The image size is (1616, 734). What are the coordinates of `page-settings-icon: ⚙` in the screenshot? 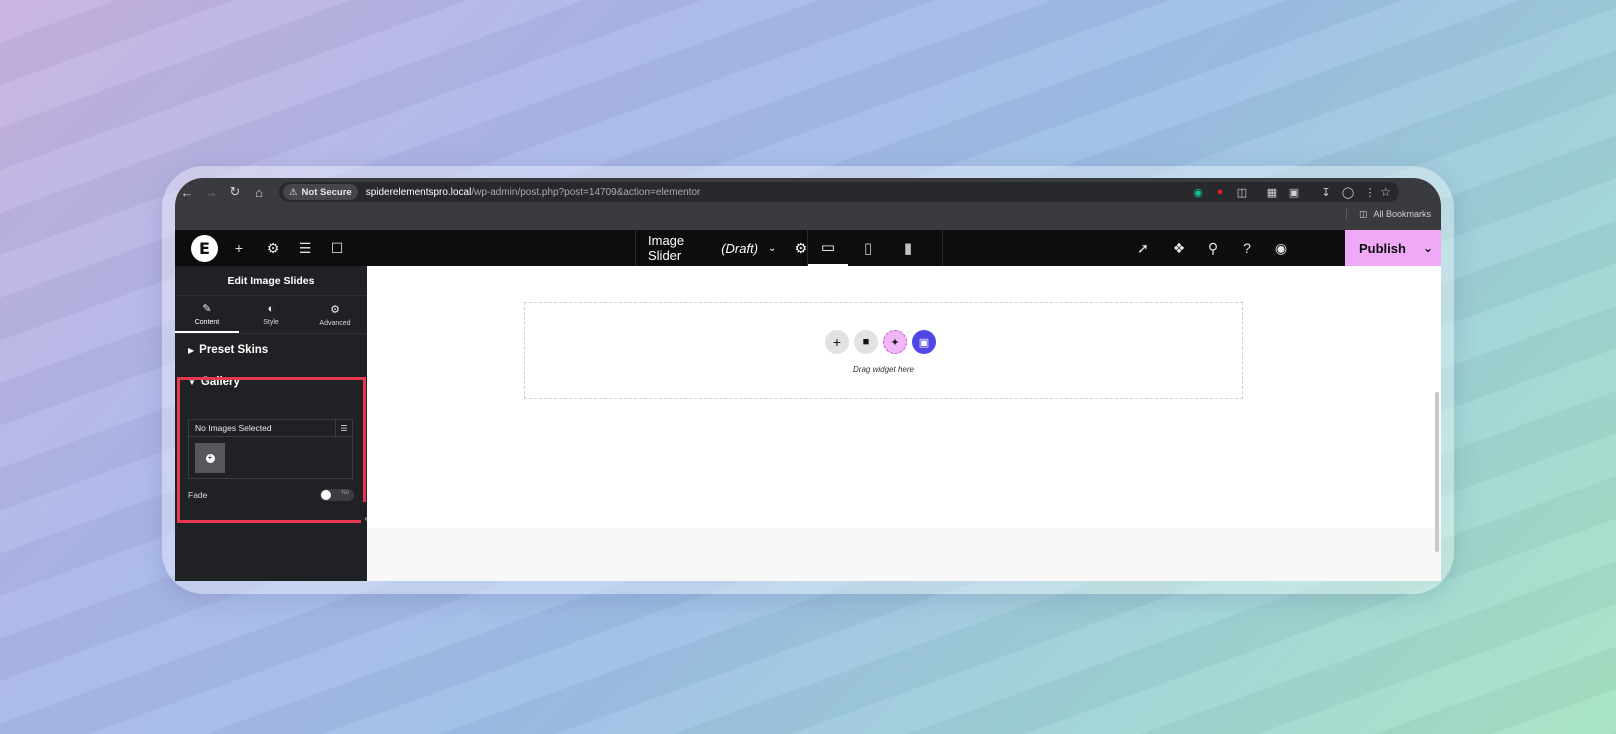 It's located at (800, 248).